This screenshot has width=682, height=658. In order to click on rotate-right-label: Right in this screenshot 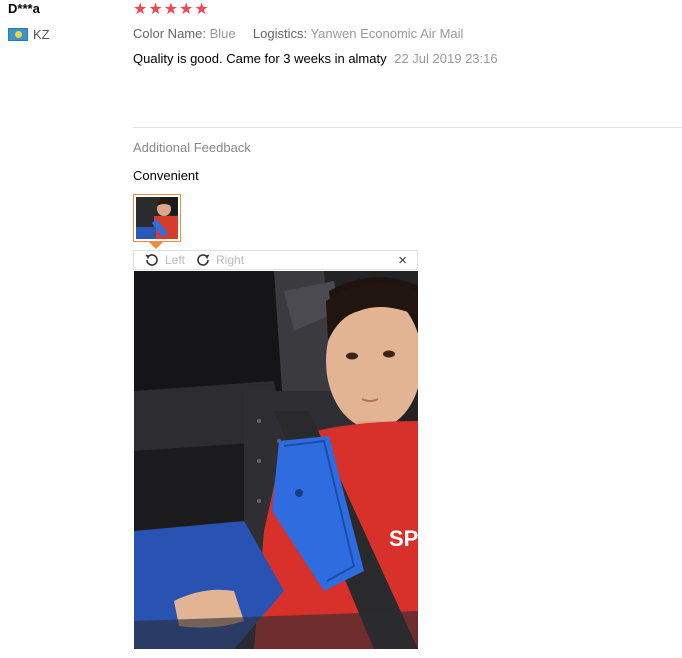, I will do `click(230, 260)`.